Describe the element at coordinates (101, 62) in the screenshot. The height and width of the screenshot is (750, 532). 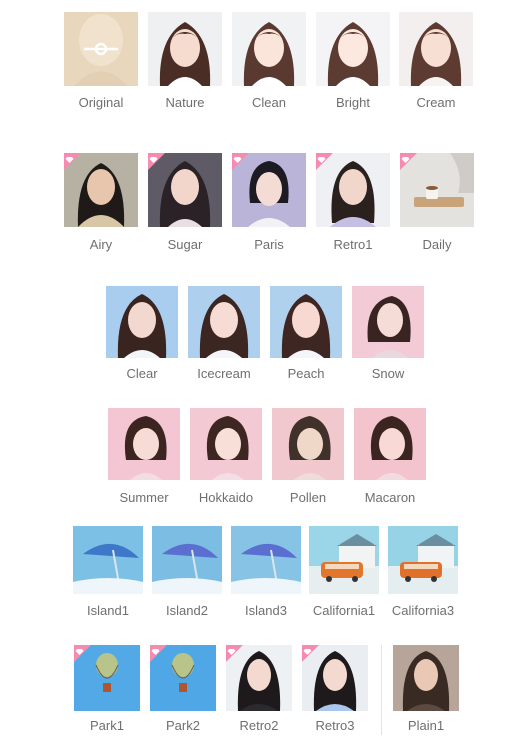
I see `filter-original: Original` at that location.